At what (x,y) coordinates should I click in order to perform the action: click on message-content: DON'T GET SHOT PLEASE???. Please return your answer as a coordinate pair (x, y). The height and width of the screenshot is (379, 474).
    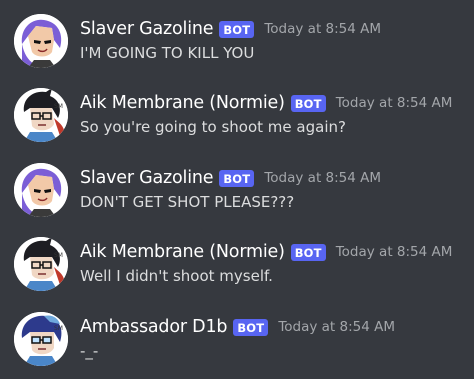
    Looking at the image, I should click on (187, 202).